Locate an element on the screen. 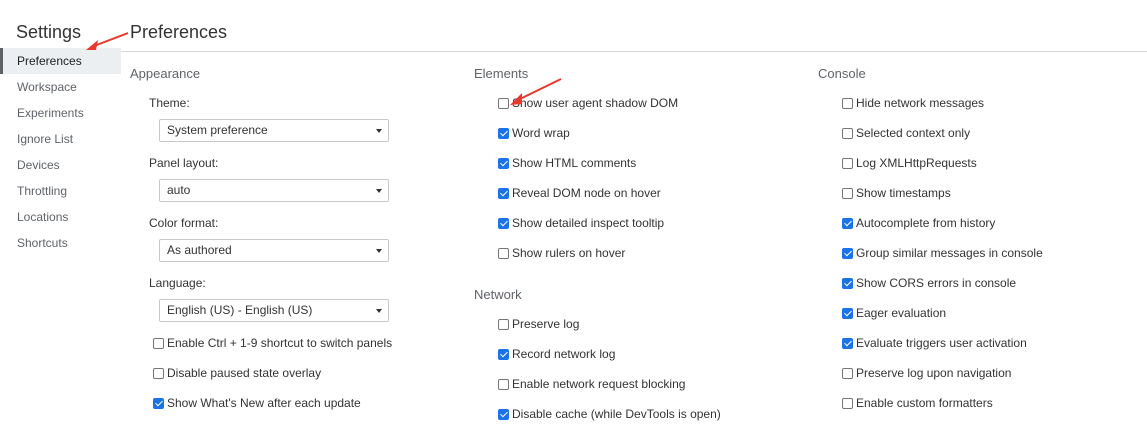  checkbox-label: Preserve log is located at coordinates (546, 324).